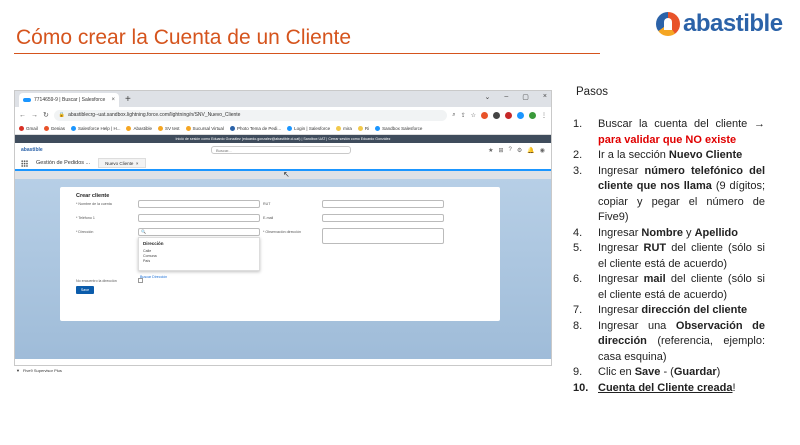 This screenshot has height=445, width=800. I want to click on dropdown-item: País, so click(199, 261).